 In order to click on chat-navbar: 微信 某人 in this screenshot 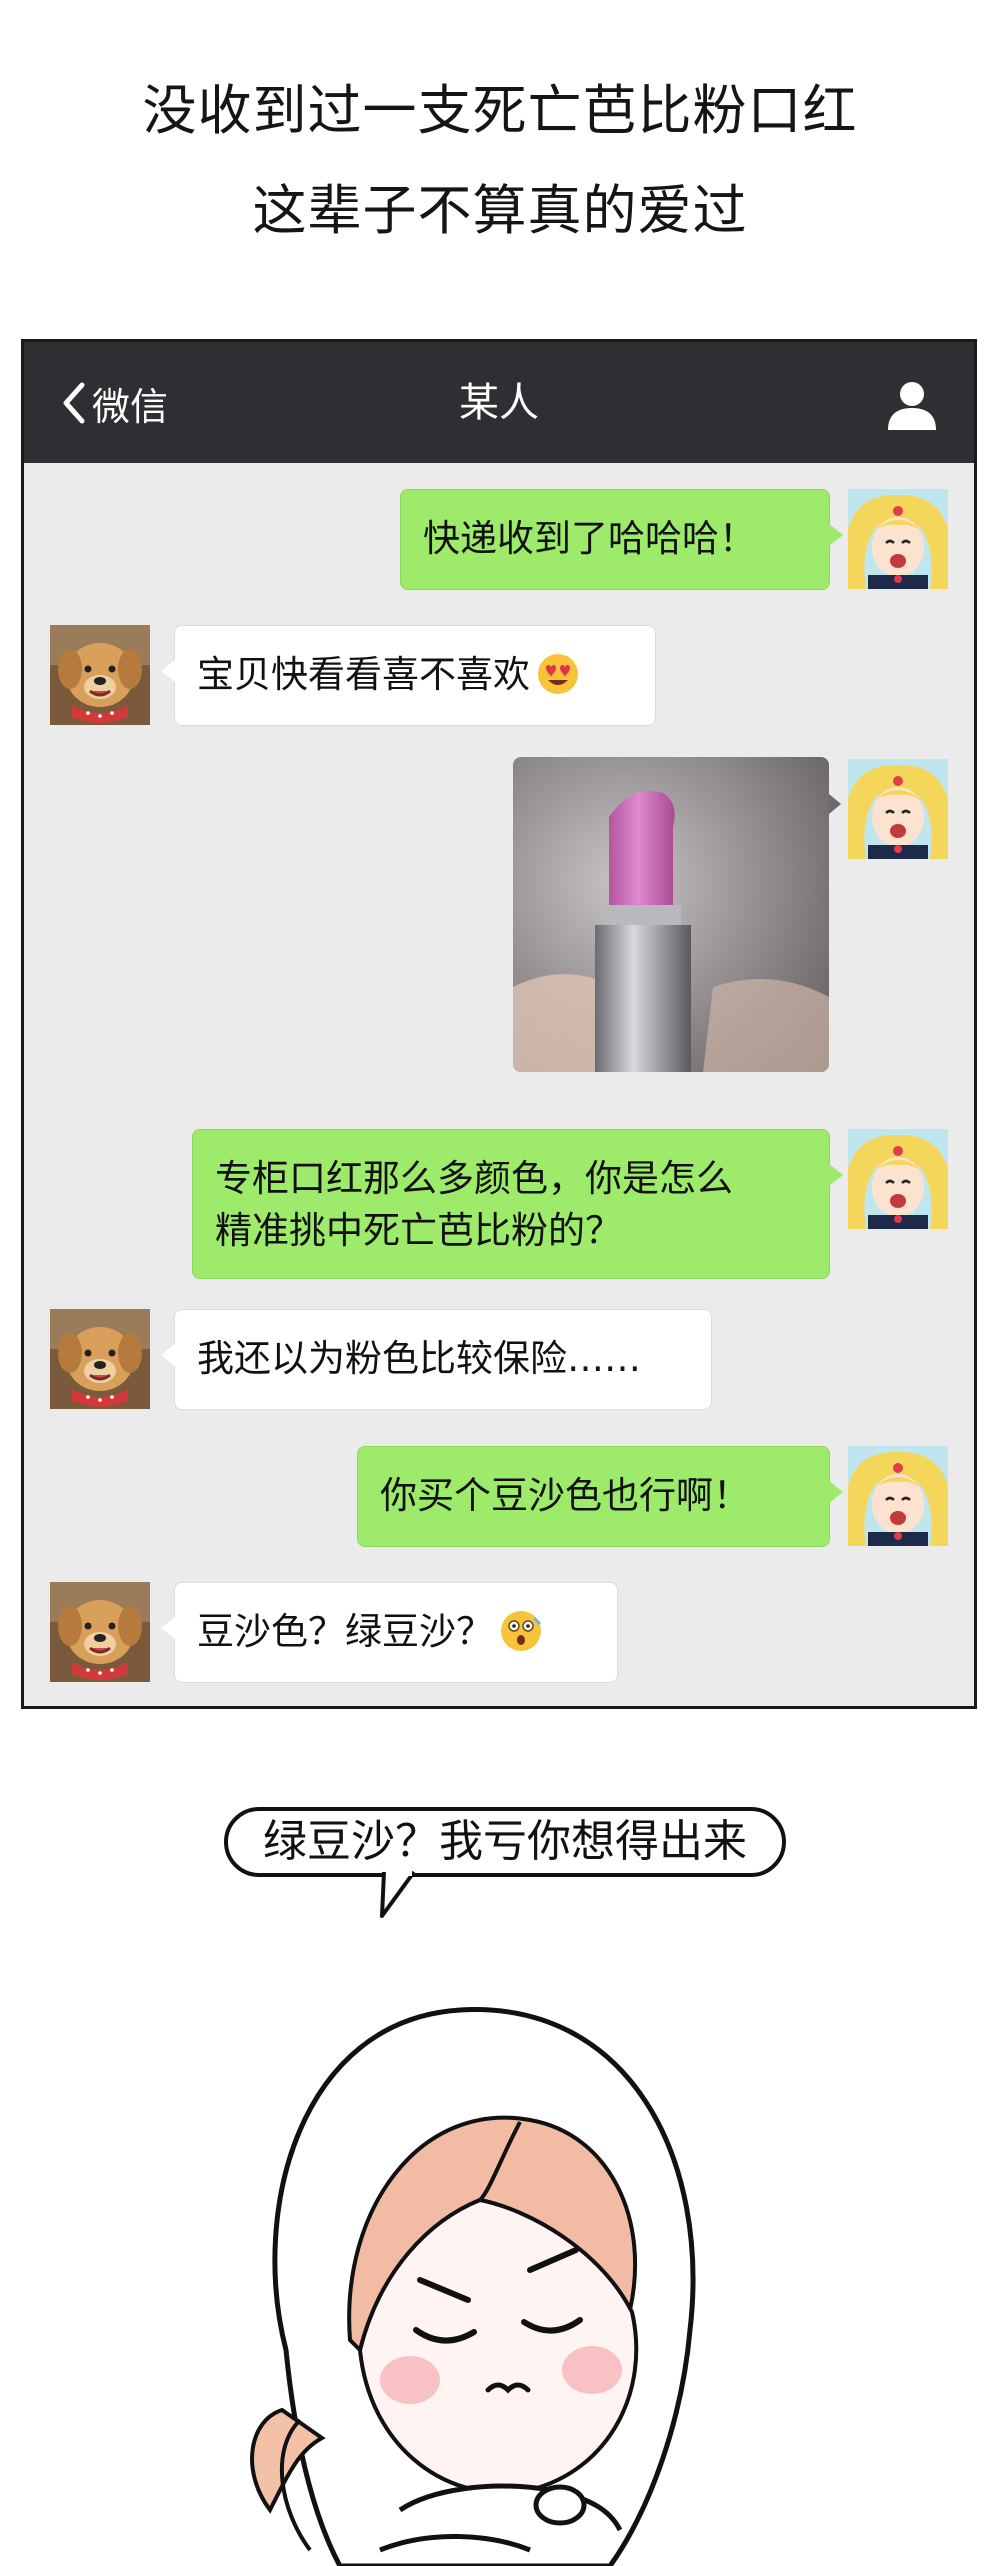, I will do `click(499, 402)`.